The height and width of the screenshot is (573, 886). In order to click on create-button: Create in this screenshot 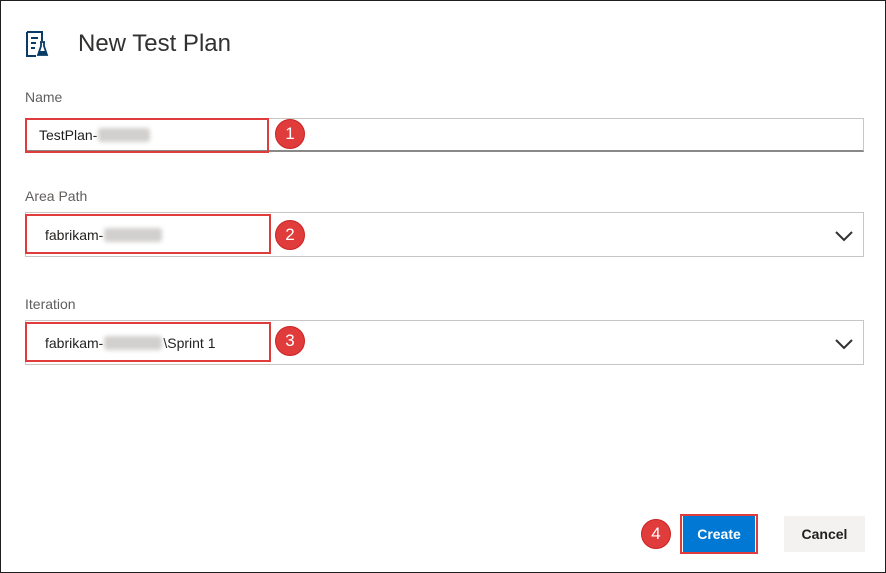, I will do `click(719, 534)`.